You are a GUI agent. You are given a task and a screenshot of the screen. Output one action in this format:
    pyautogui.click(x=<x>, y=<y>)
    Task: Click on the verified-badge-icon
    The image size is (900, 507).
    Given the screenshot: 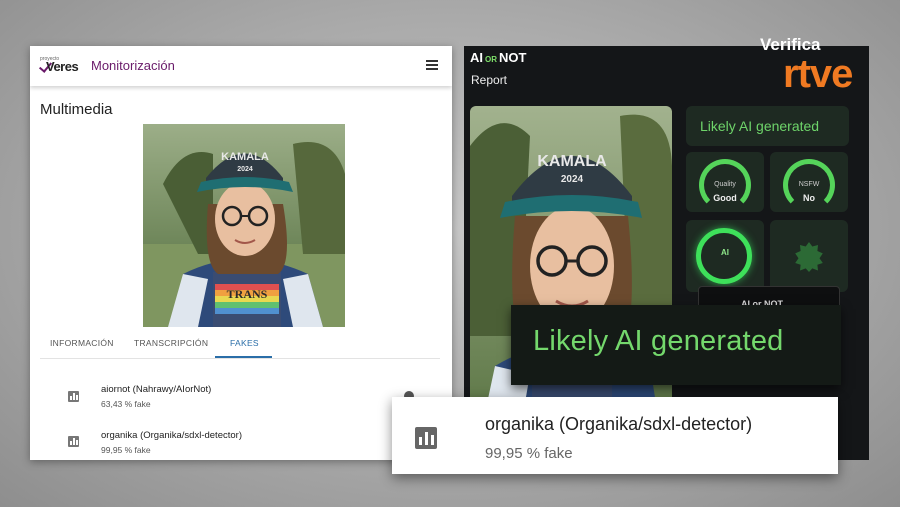 What is the action you would take?
    pyautogui.click(x=809, y=257)
    